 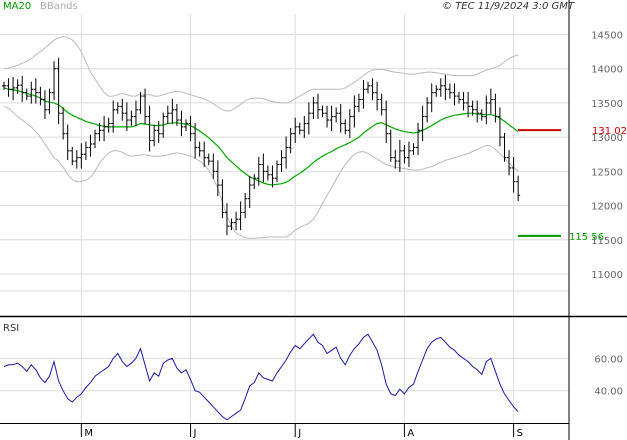 What do you see at coordinates (17, 6) in the screenshot?
I see `legend-ma20: MA20` at bounding box center [17, 6].